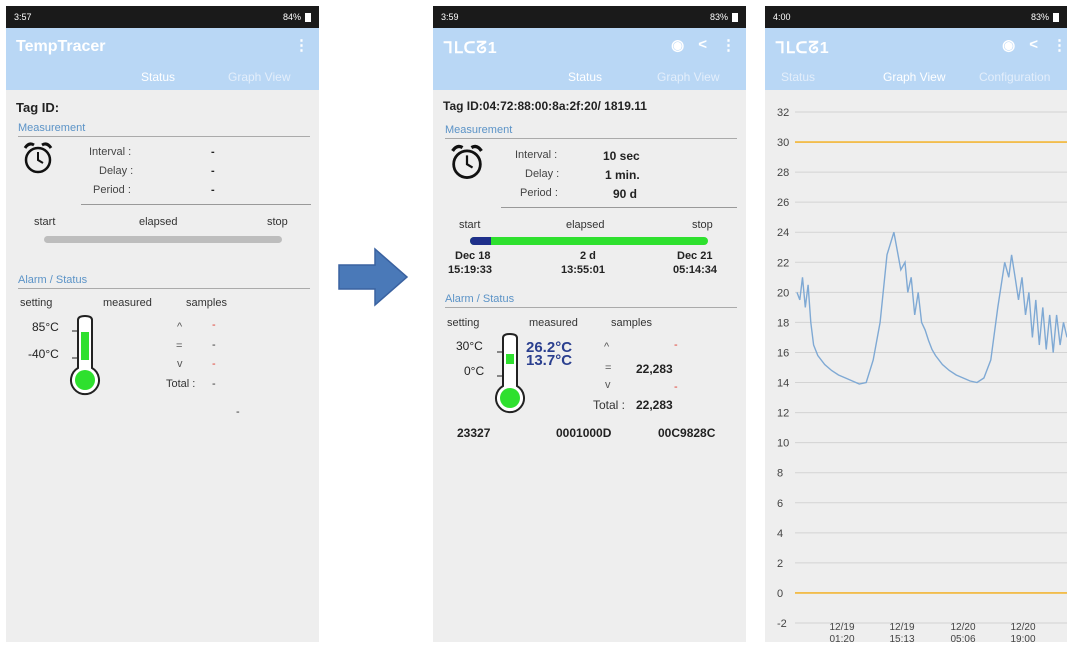 This screenshot has height=645, width=1067. What do you see at coordinates (783, 414) in the screenshot?
I see `y-tick-label: 12` at bounding box center [783, 414].